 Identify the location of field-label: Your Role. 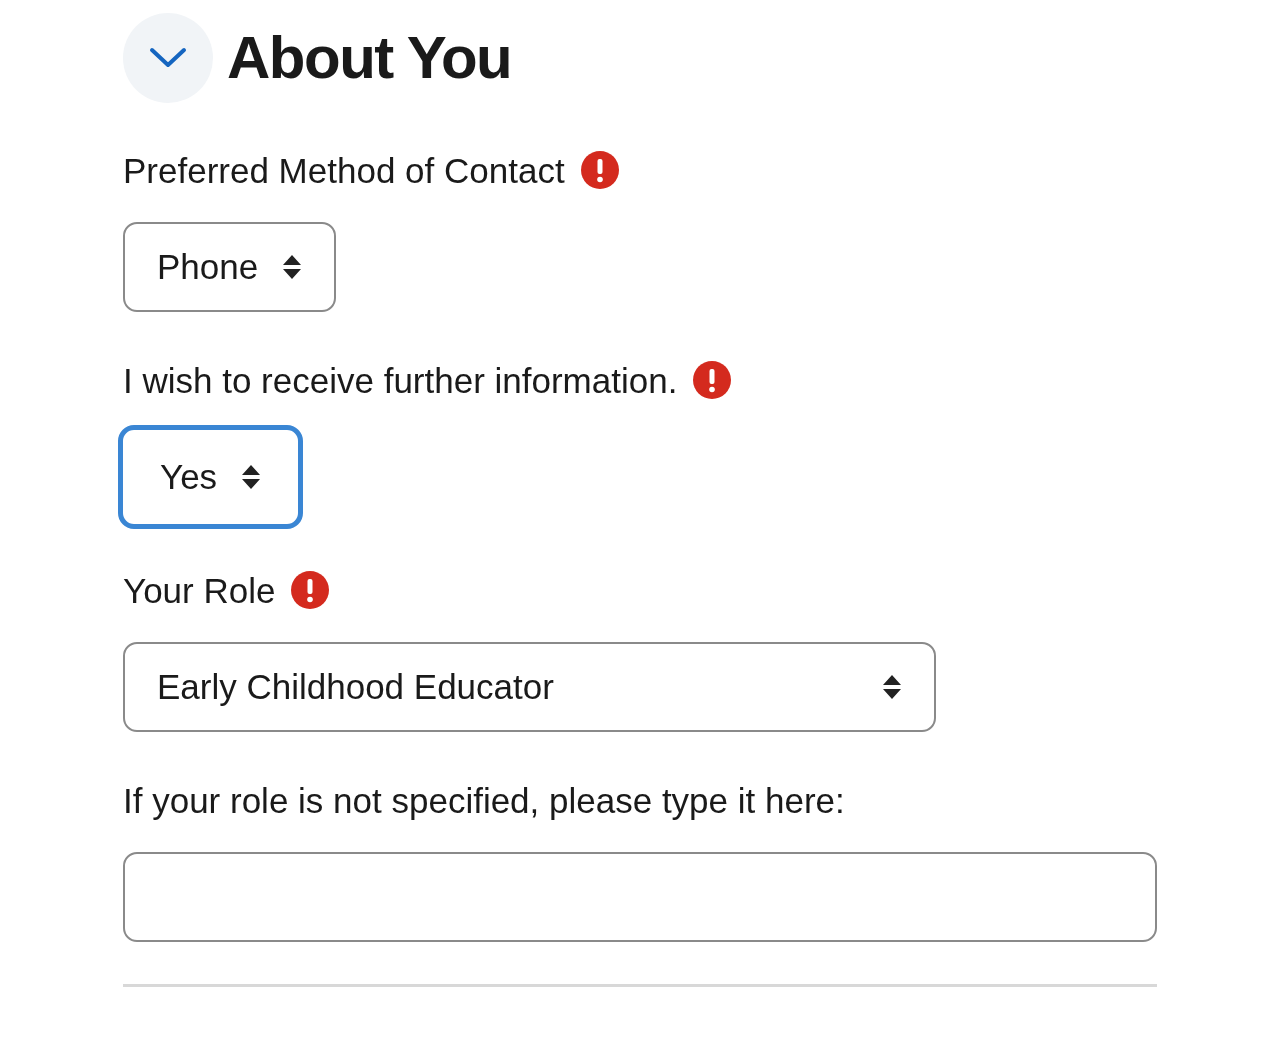
(199, 590).